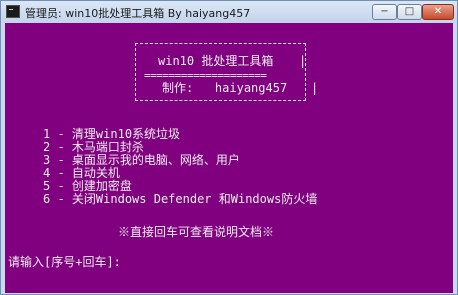 The image size is (458, 295). I want to click on menu-item-label: 创建加密盘, so click(101, 186).